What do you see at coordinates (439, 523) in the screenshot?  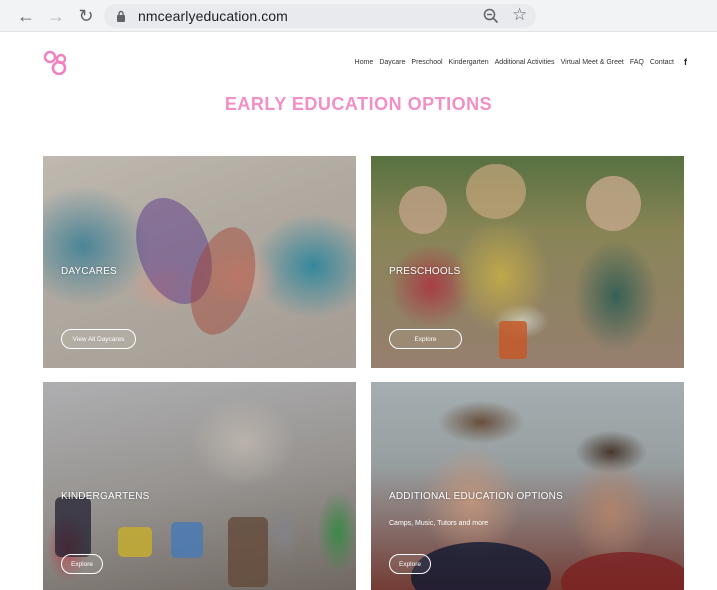 I see `card-subtitle: Camps, Music, Tutors and more` at bounding box center [439, 523].